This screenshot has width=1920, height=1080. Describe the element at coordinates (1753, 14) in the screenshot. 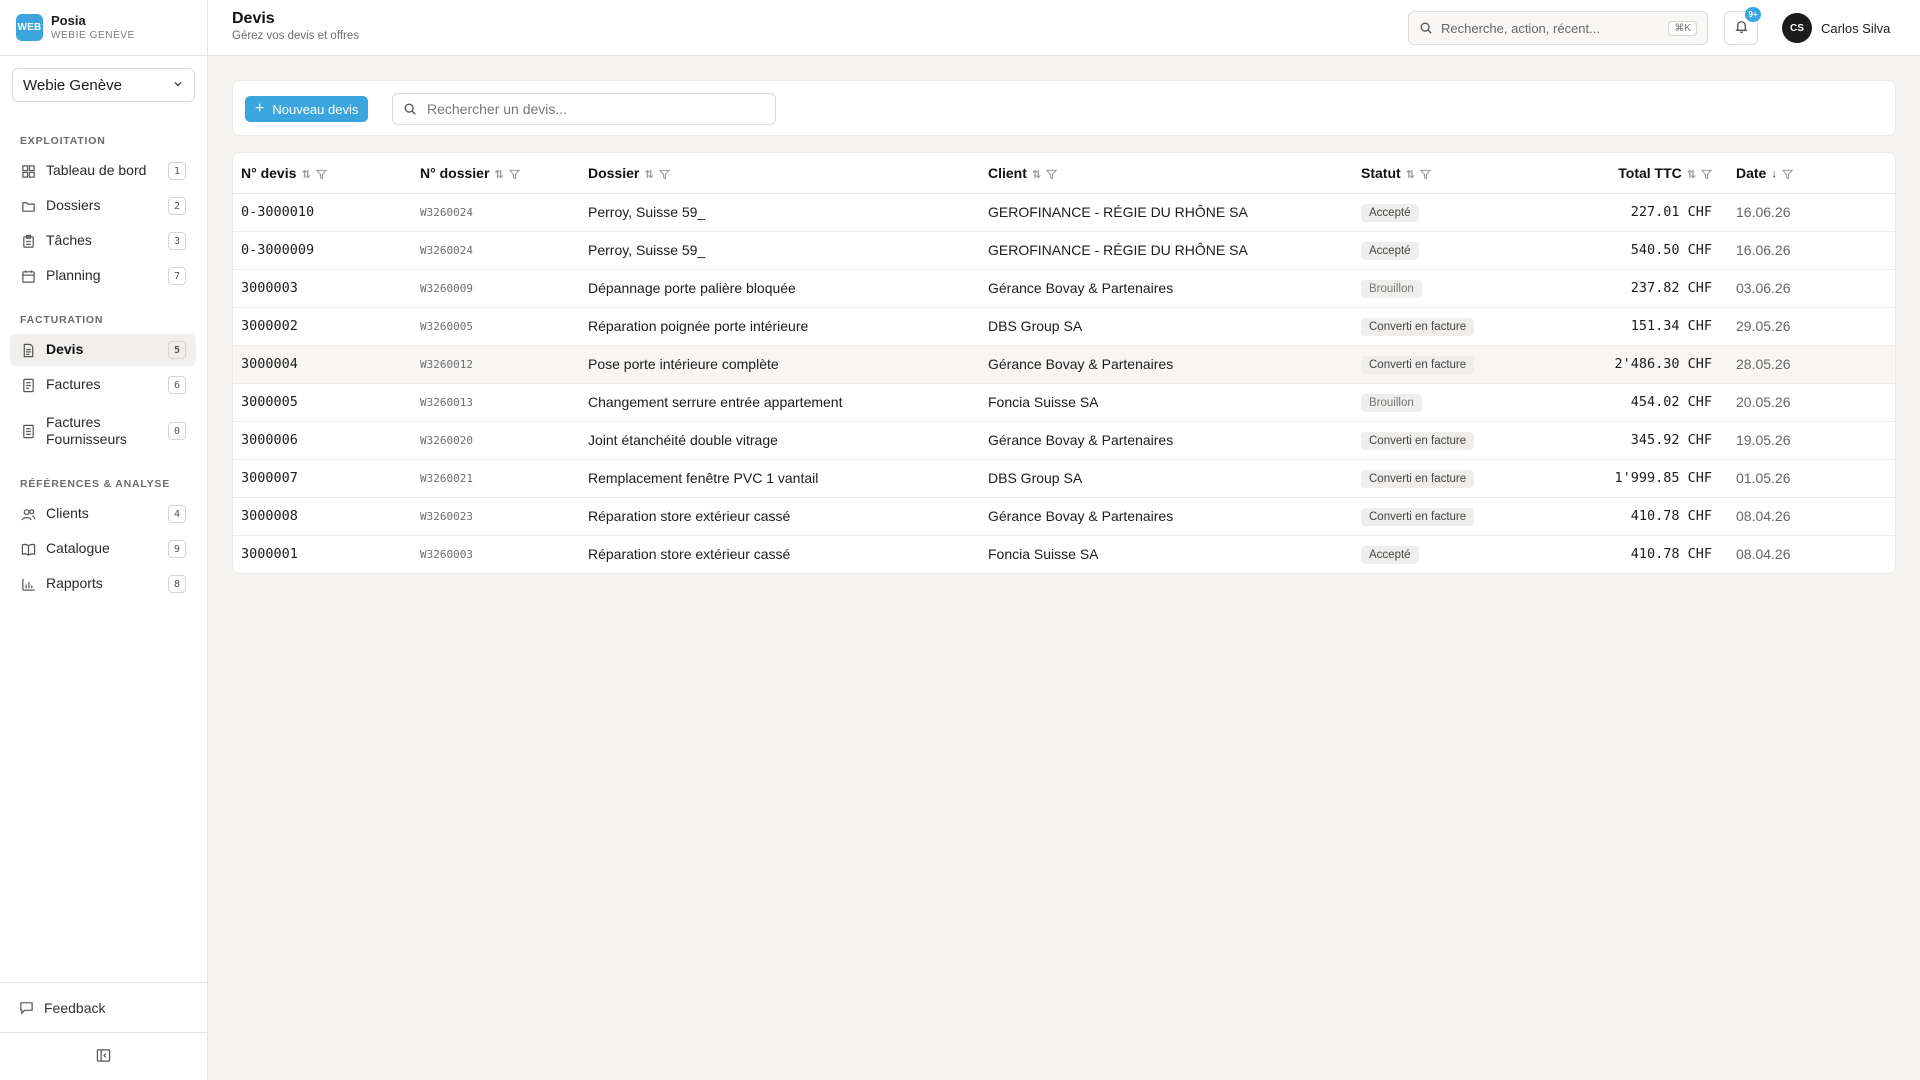

I see `notification-count-badge: 9+` at that location.